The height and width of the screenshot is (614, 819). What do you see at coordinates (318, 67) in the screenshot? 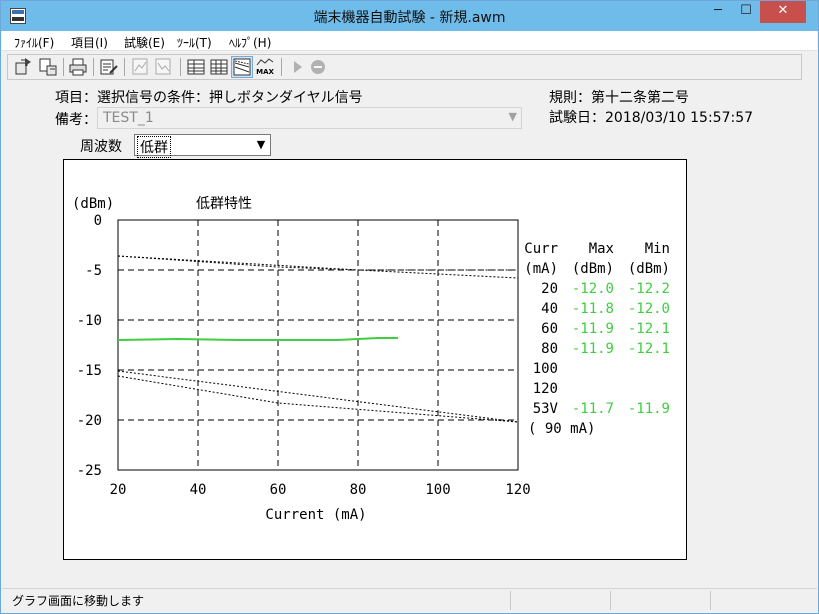
I see `stop-icon` at bounding box center [318, 67].